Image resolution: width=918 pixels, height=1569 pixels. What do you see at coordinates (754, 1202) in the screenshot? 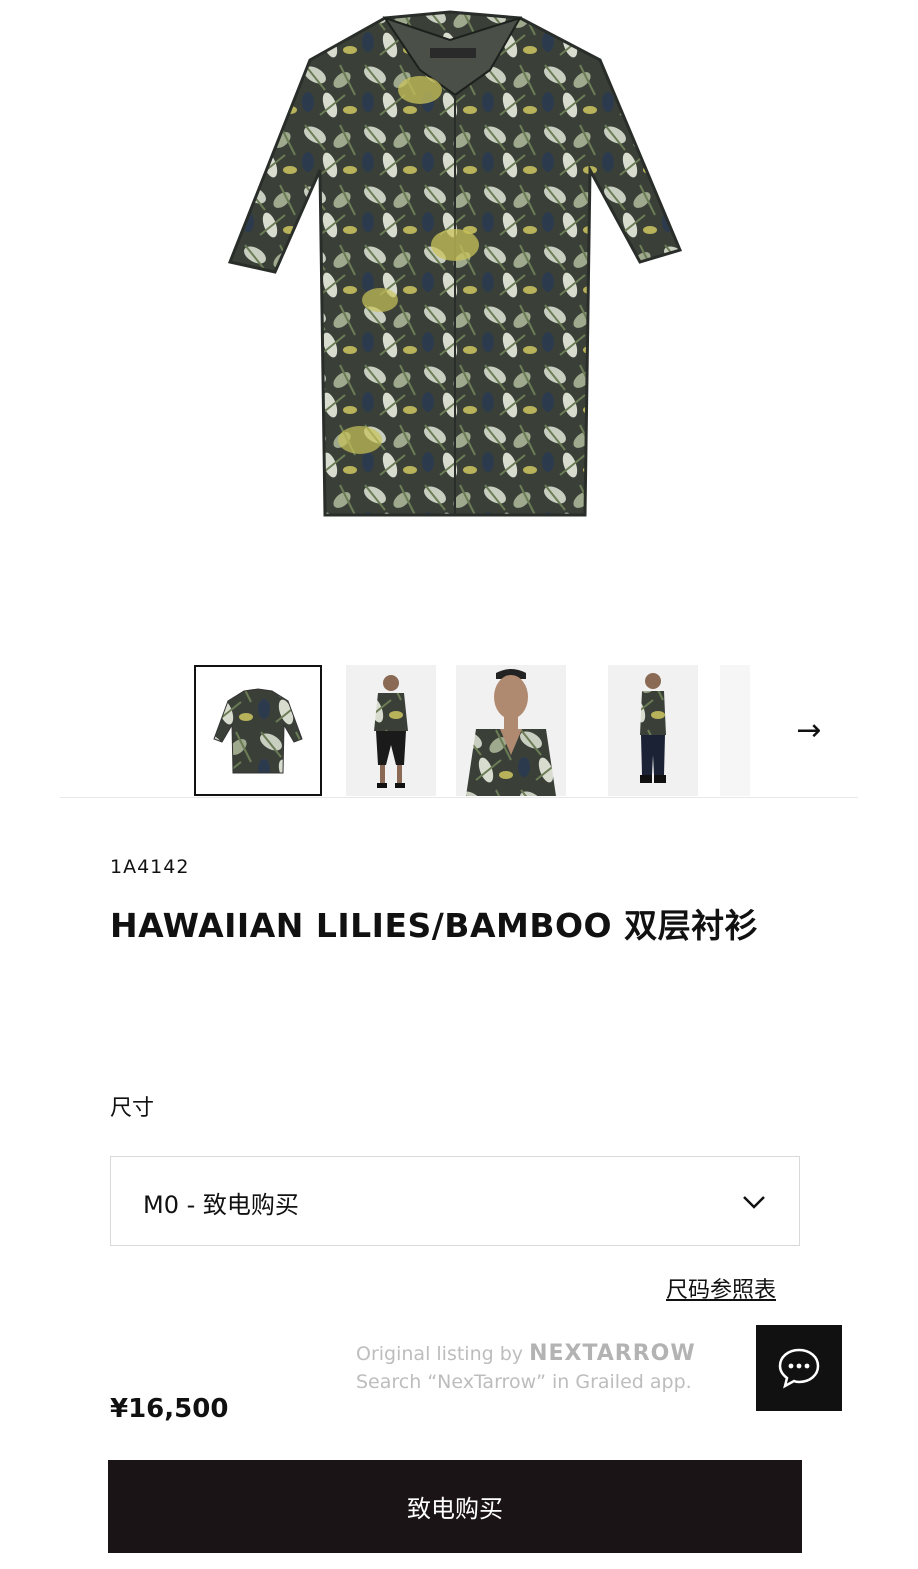
I see `chevron-down-icon` at bounding box center [754, 1202].